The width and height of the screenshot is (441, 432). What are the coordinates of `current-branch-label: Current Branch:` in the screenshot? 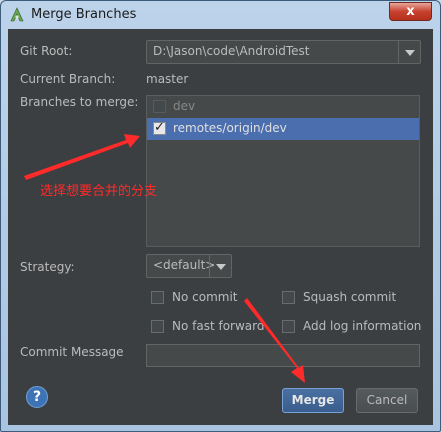 It's located at (68, 79).